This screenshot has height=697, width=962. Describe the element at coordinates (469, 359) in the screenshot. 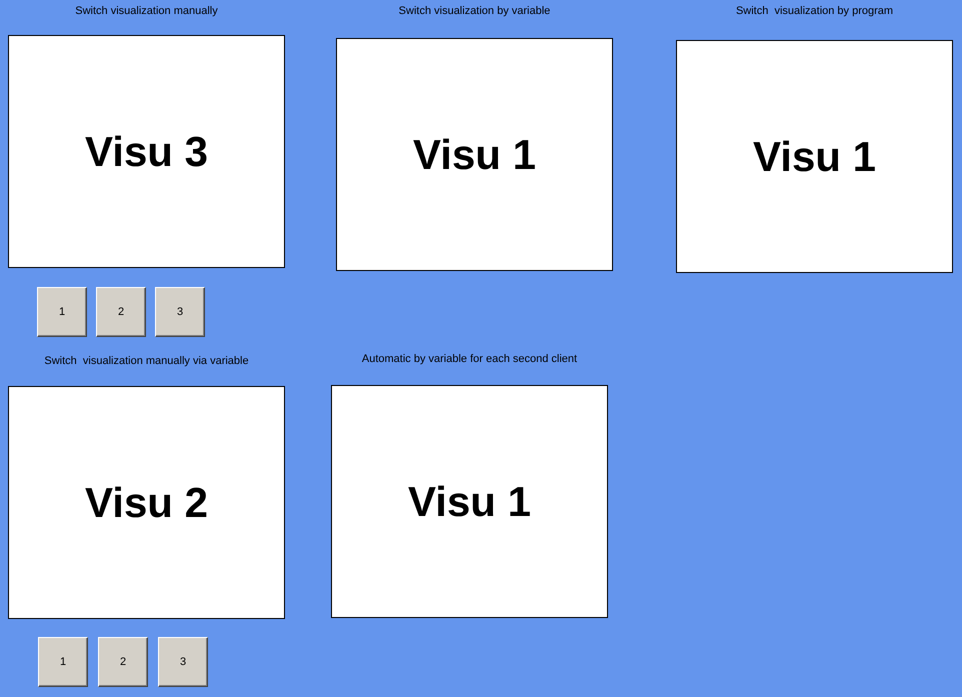

I see `panel-title: Automatic by variable for each second client` at that location.